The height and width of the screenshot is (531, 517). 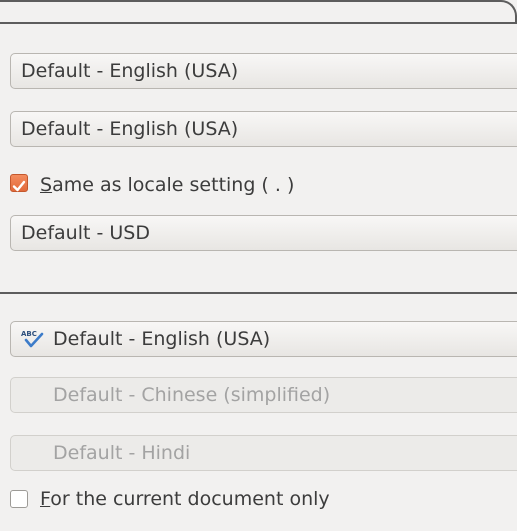 What do you see at coordinates (162, 339) in the screenshot?
I see `western-language-value: Default - English (USA)` at bounding box center [162, 339].